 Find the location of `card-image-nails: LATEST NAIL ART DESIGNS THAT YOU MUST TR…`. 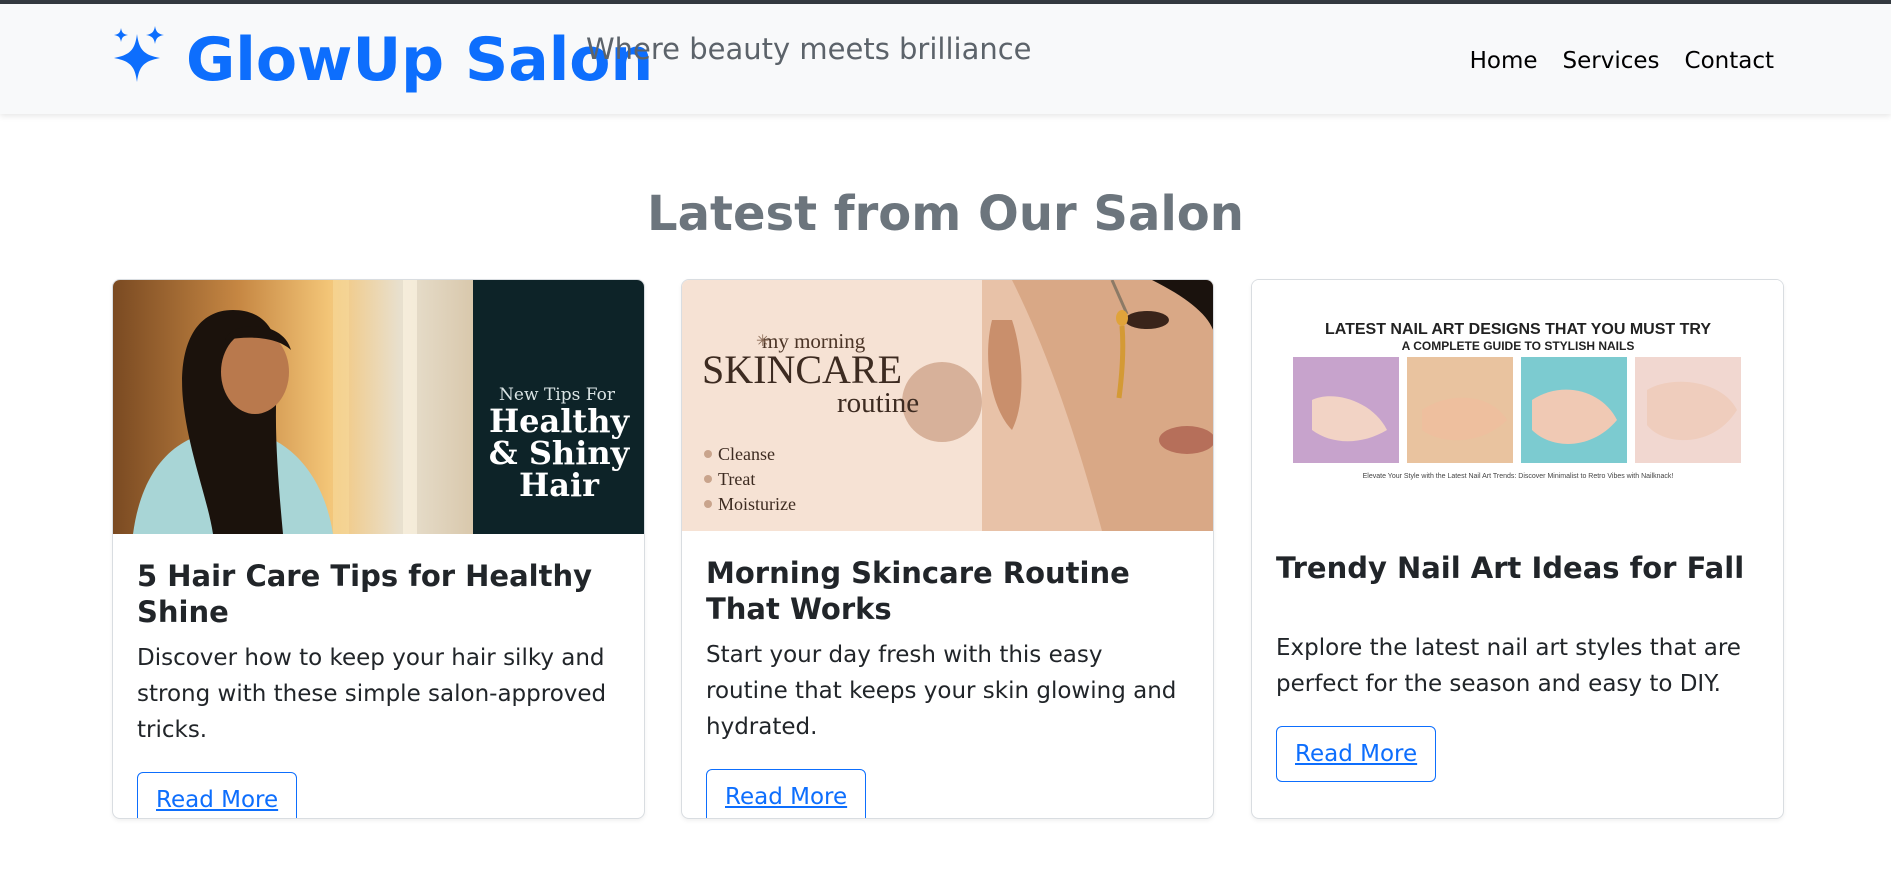

card-image-nails: LATEST NAIL ART DESIGNS THAT YOU MUST TR… is located at coordinates (1517, 404).